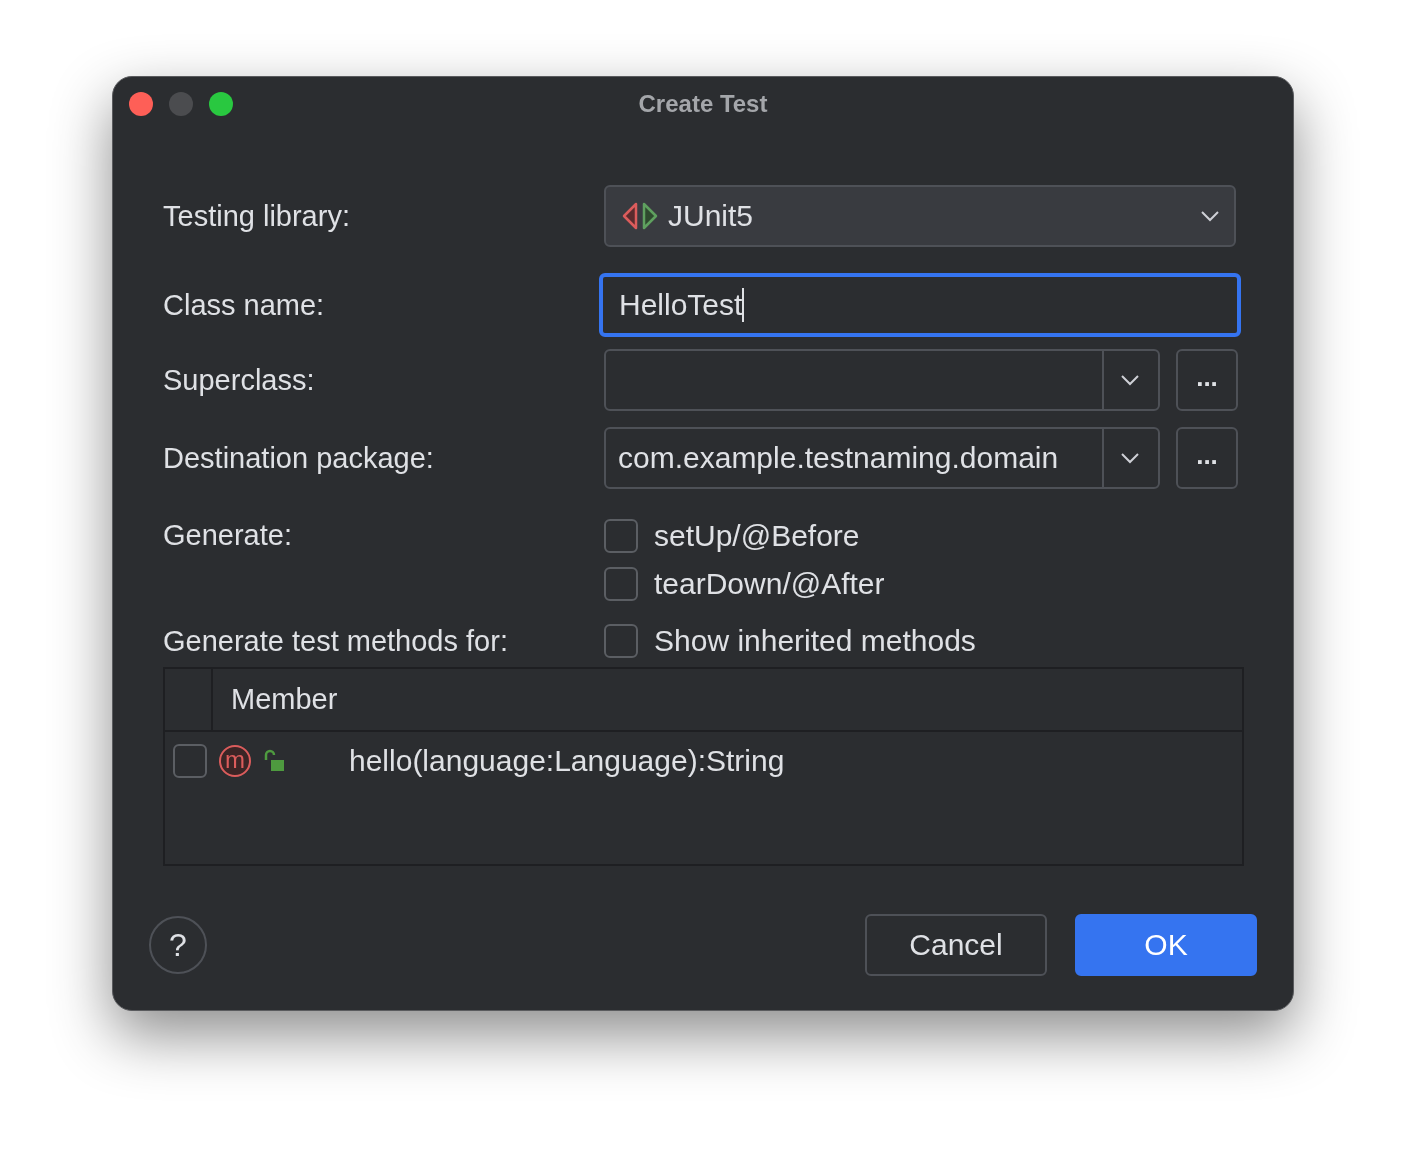 The image size is (1406, 1160). Describe the element at coordinates (1166, 945) in the screenshot. I see `ok-button: OK` at that location.